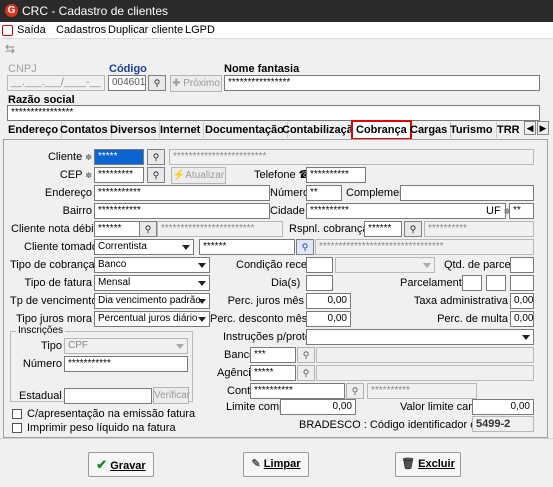 This screenshot has width=553, height=487. Describe the element at coordinates (328, 301) in the screenshot. I see `perc-juros-field: 0,00` at that location.